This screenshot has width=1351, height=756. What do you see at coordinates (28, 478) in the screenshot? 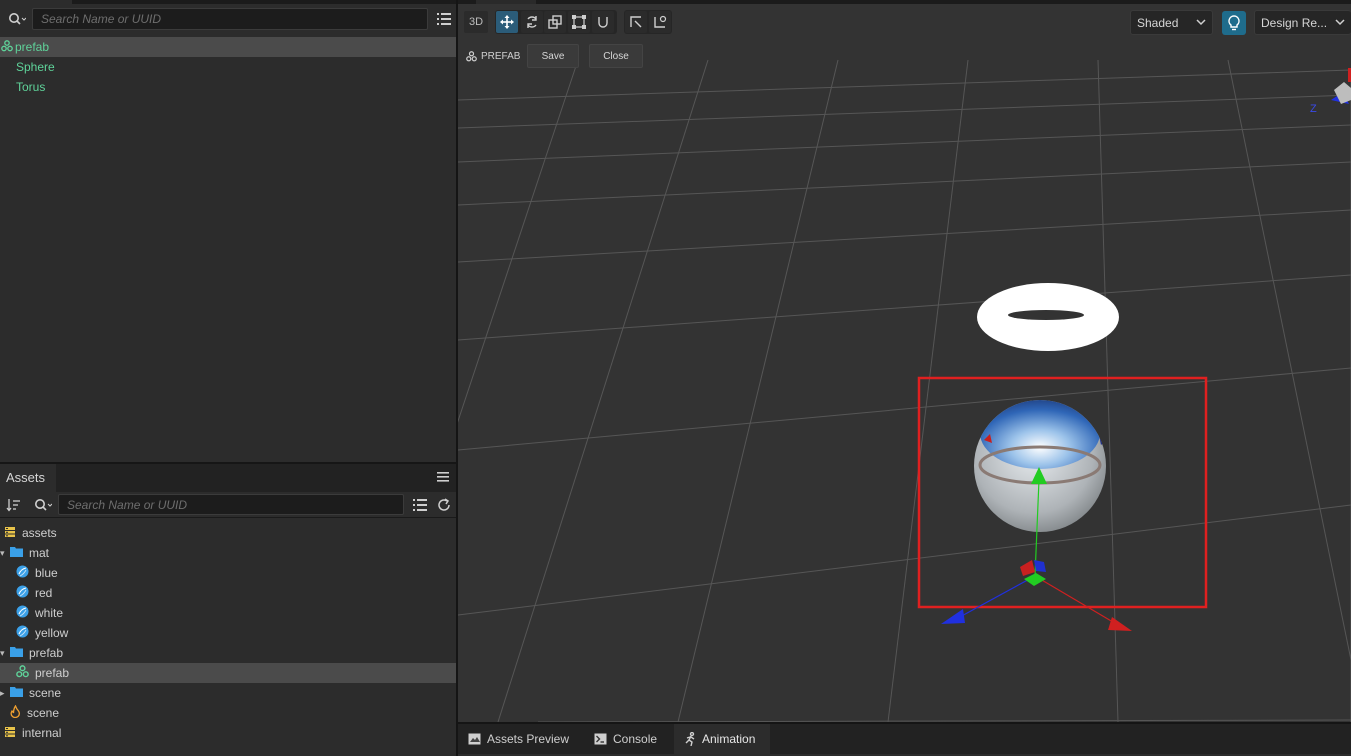
I see `tab-assets: Assets` at bounding box center [28, 478].